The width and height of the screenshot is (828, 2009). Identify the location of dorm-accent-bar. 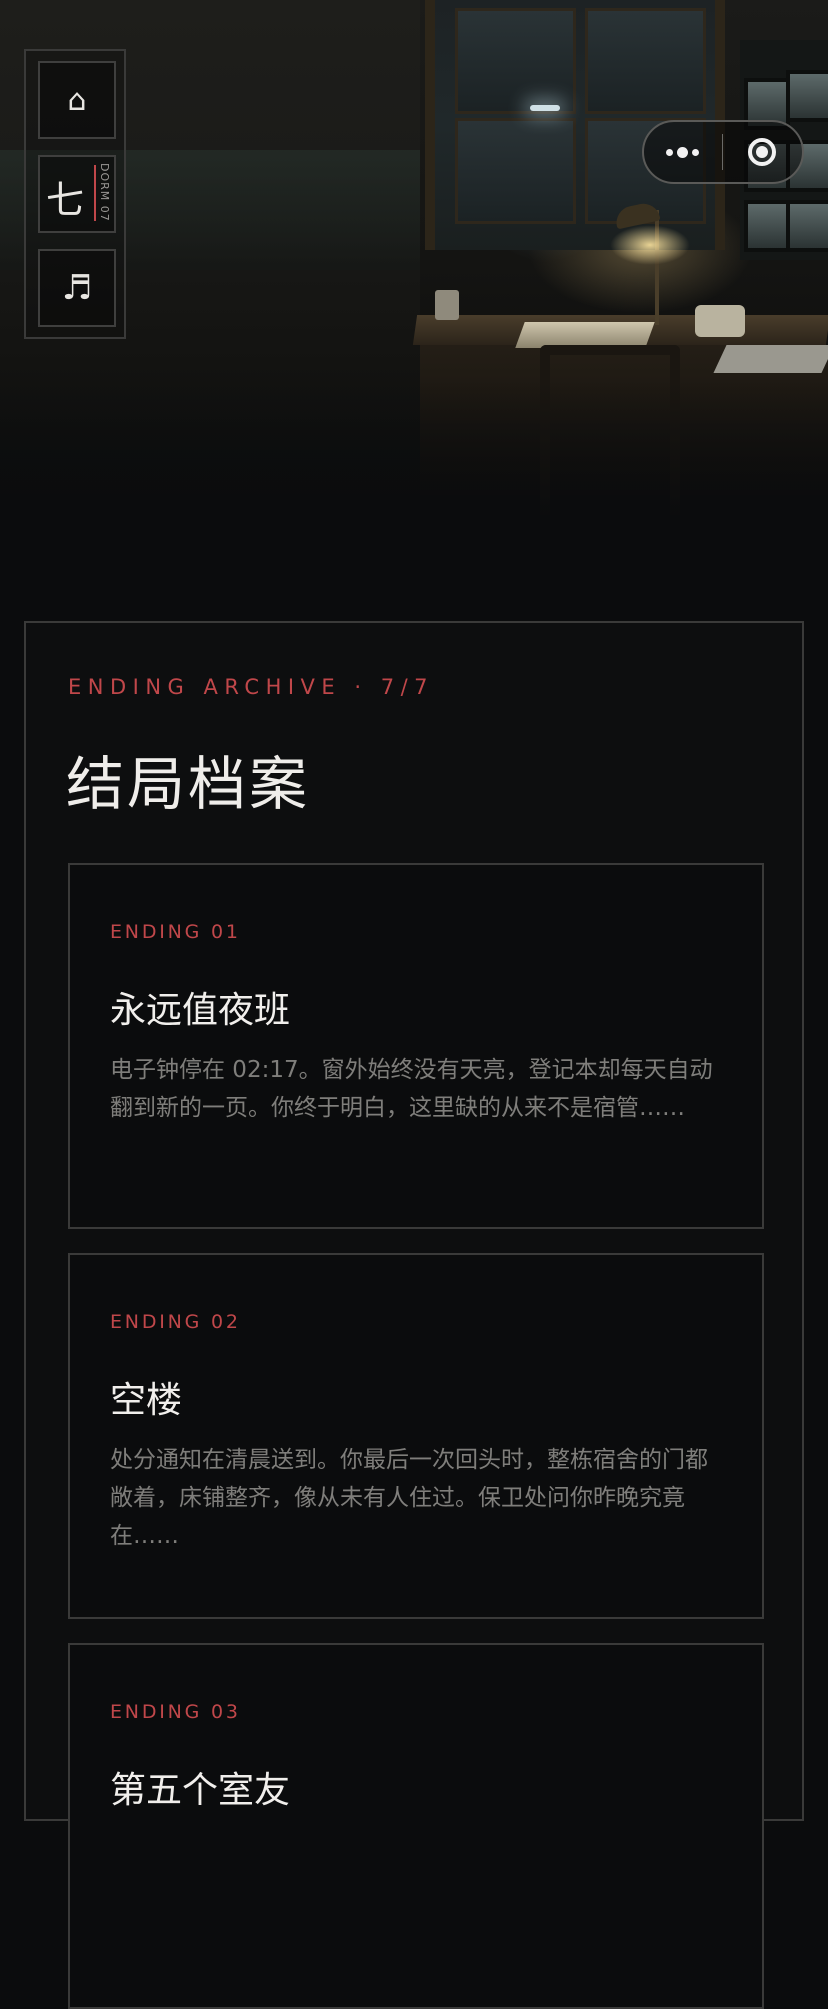
(95, 193).